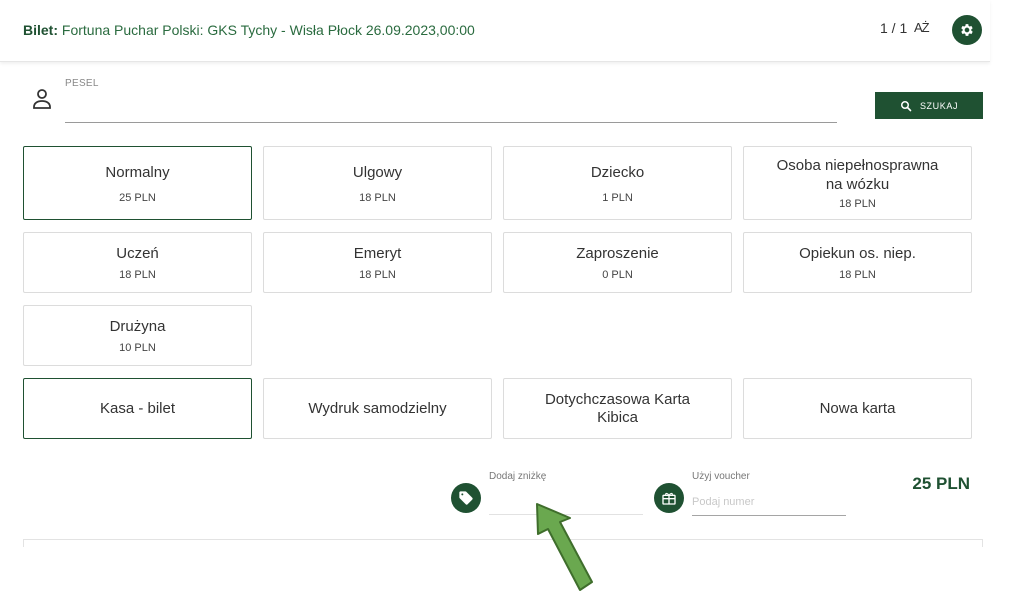  I want to click on search-button-label: SZUKAJ, so click(939, 105).